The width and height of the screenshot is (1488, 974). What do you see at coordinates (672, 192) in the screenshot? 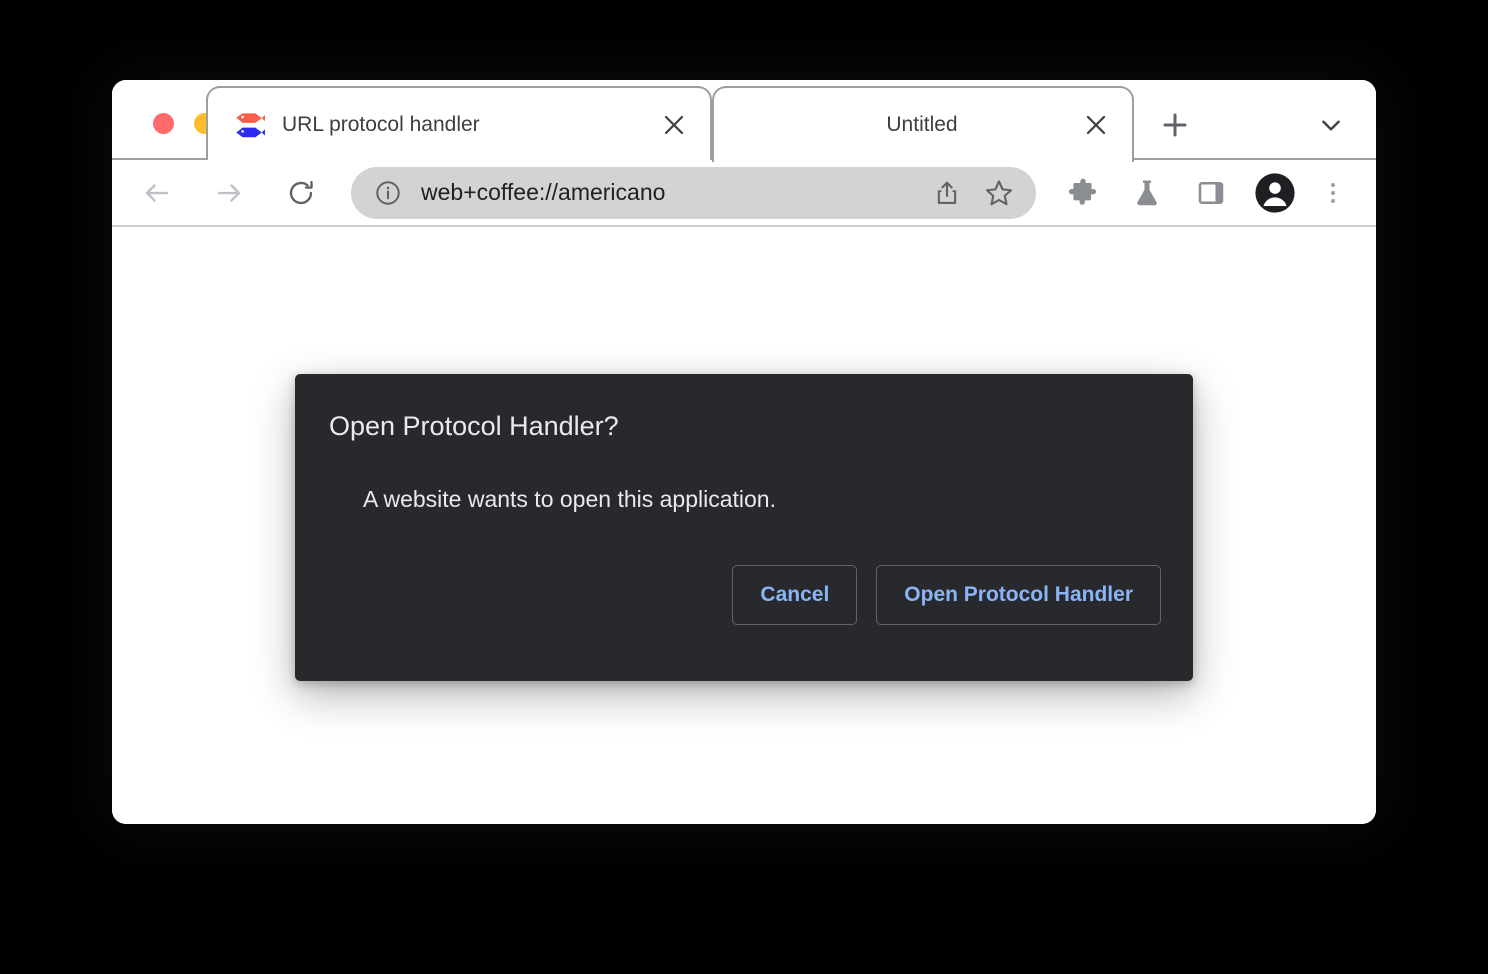
I see `url-text: web+coffee://americano` at bounding box center [672, 192].